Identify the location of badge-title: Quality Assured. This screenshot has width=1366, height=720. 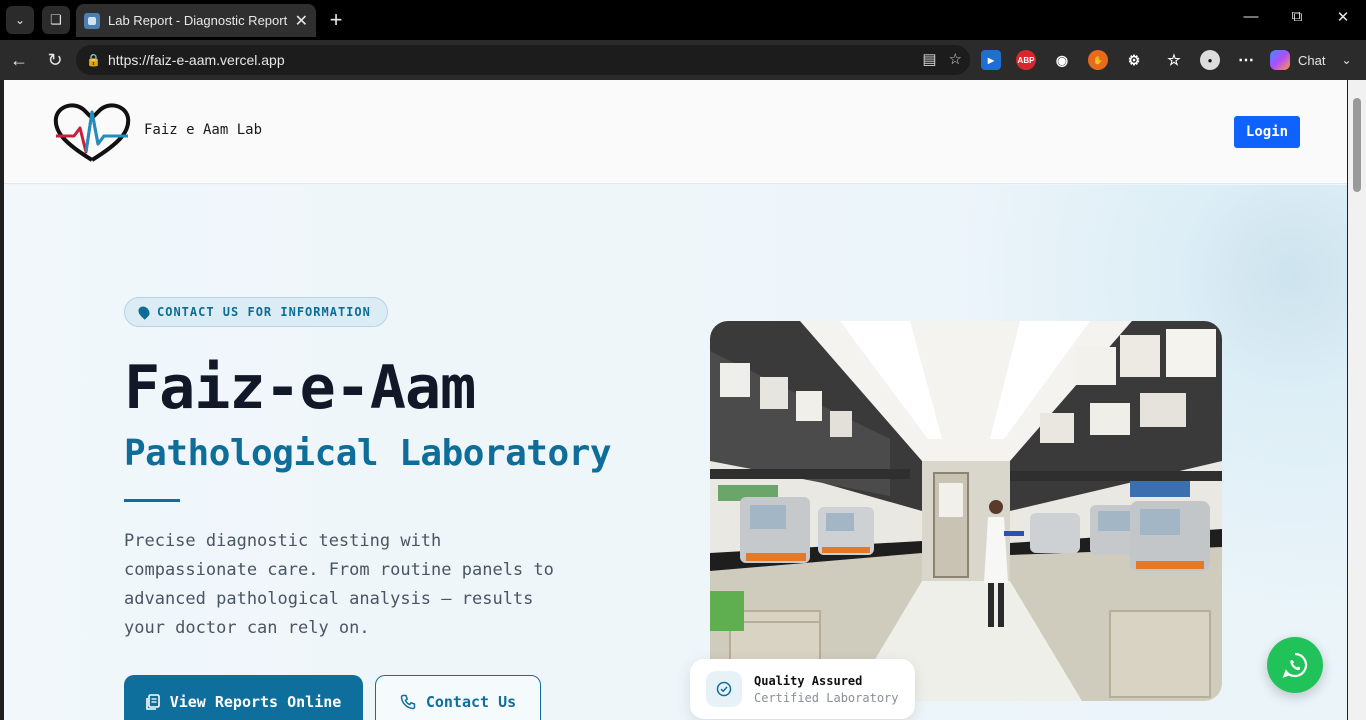
(808, 680).